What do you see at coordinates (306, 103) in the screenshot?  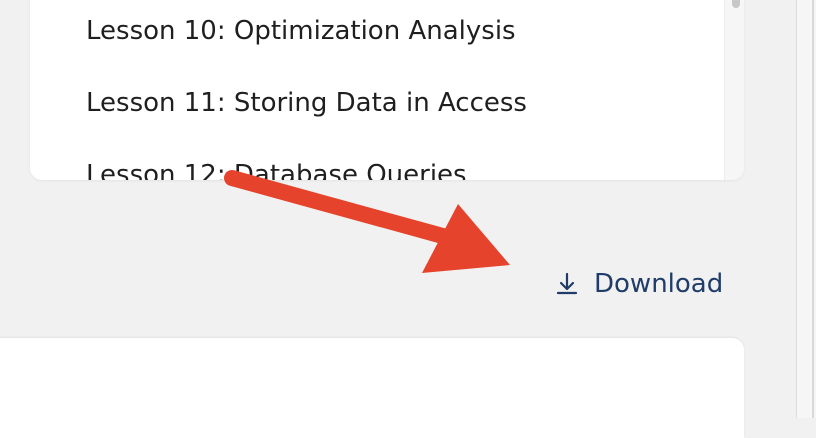 I see `lesson-item-11: Lesson 11: Storing Data in Access` at bounding box center [306, 103].